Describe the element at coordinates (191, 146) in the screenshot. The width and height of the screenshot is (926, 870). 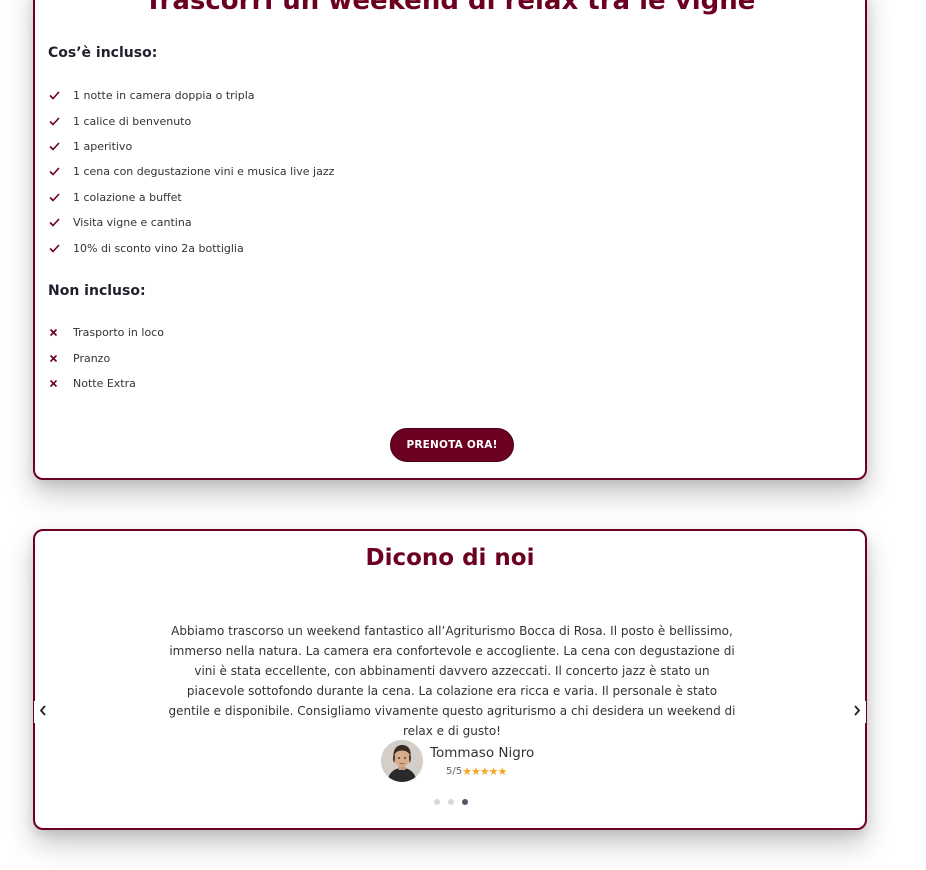
I see `included-item: 1 aperitivo` at that location.